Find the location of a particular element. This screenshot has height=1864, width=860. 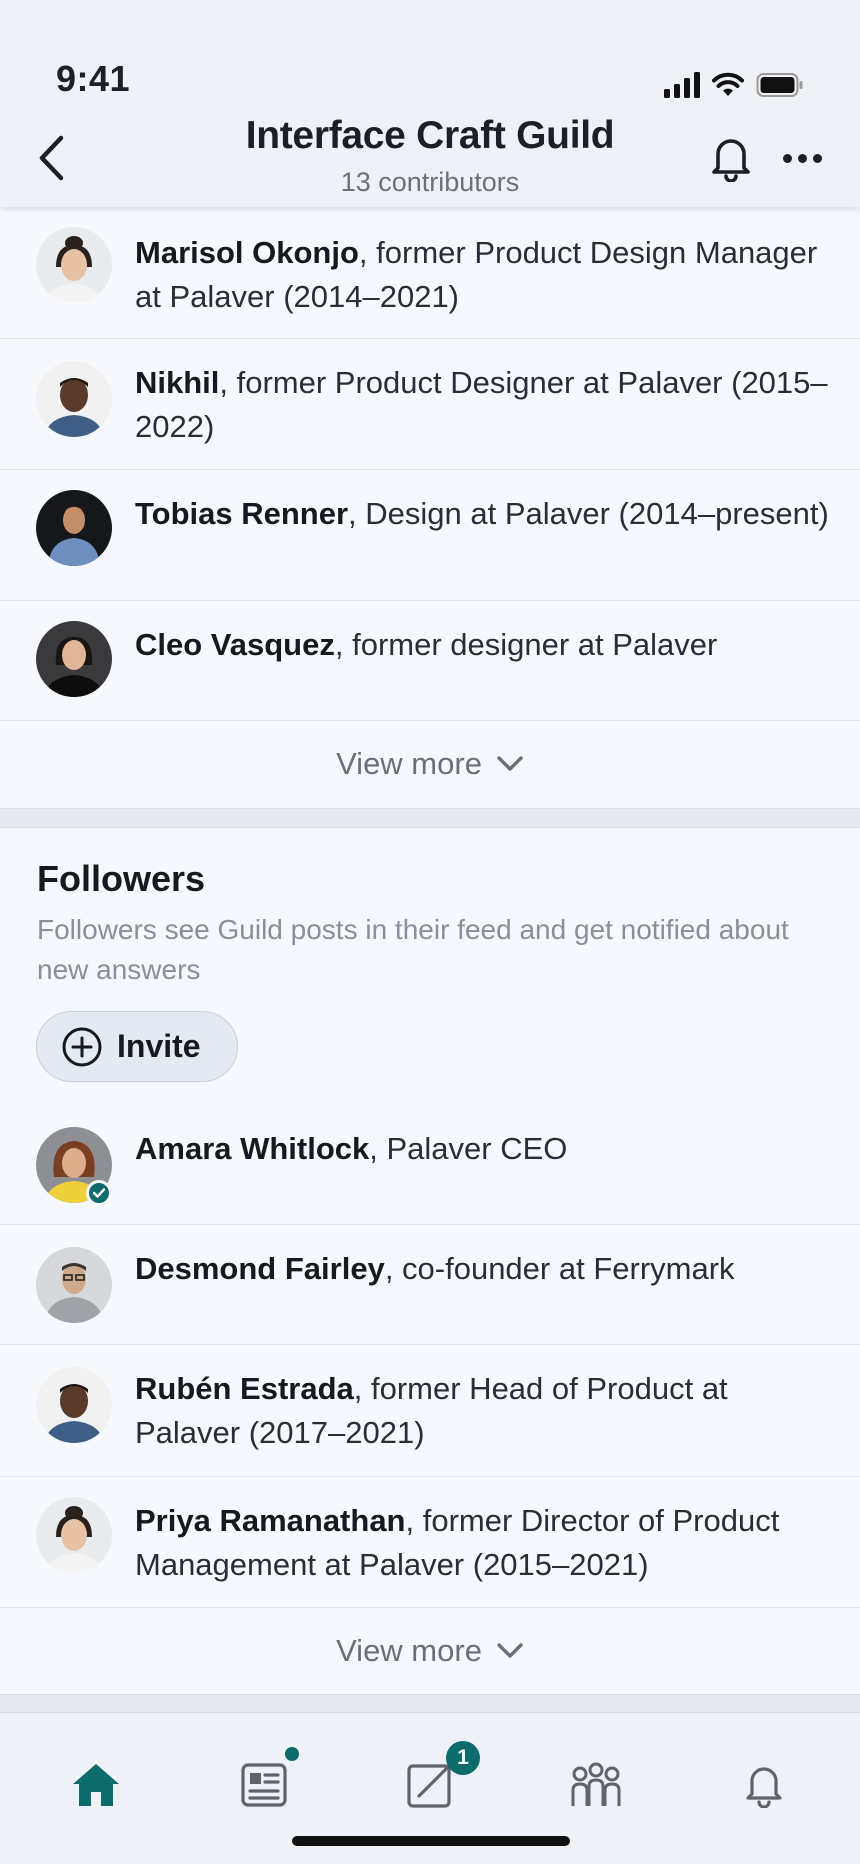

follower-row: Desmond Fairley, co-founder at Ferrymark is located at coordinates (430, 1285).